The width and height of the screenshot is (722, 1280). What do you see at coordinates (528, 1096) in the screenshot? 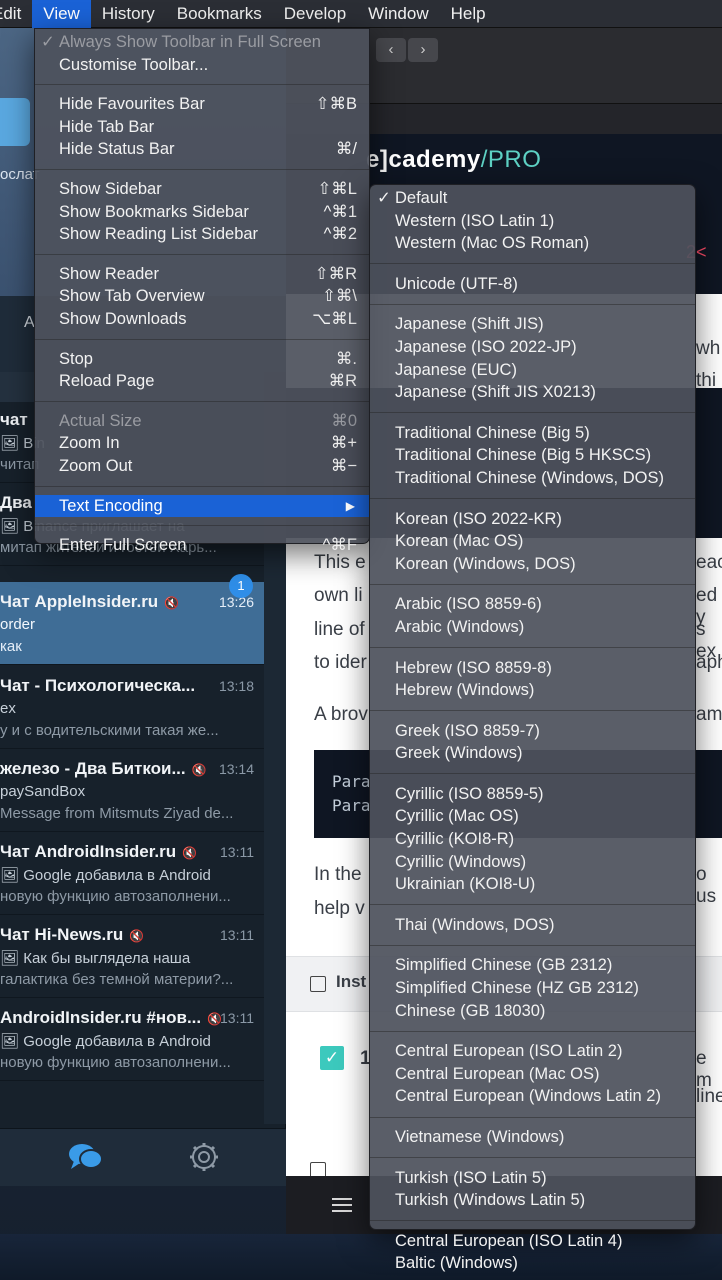
I see `encoding-label: Central European (Windows Latin 2)` at bounding box center [528, 1096].